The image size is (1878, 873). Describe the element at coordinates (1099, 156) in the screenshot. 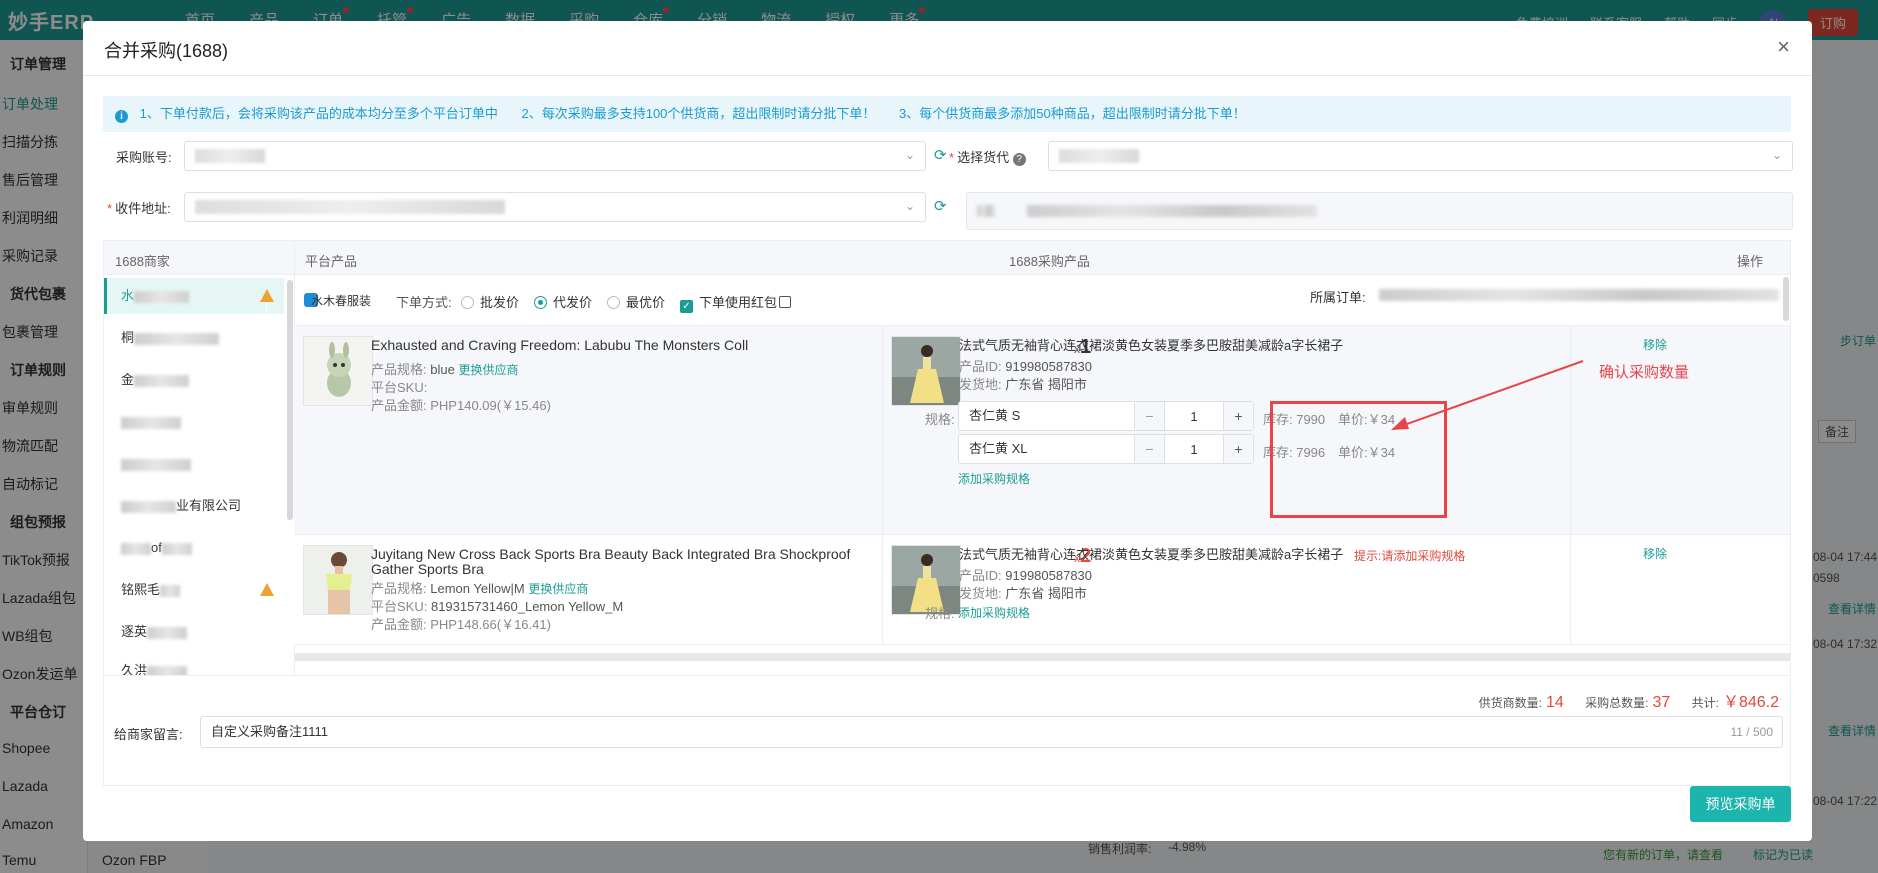

I see `forwarder-value-masked` at that location.